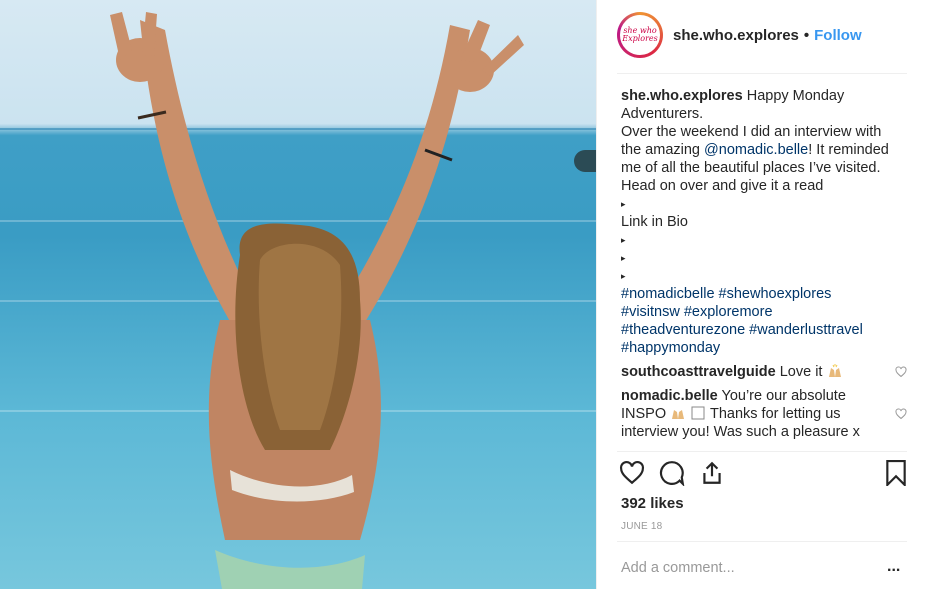  What do you see at coordinates (722, 186) in the screenshot?
I see `caption-line: Head on over and give it a read` at bounding box center [722, 186].